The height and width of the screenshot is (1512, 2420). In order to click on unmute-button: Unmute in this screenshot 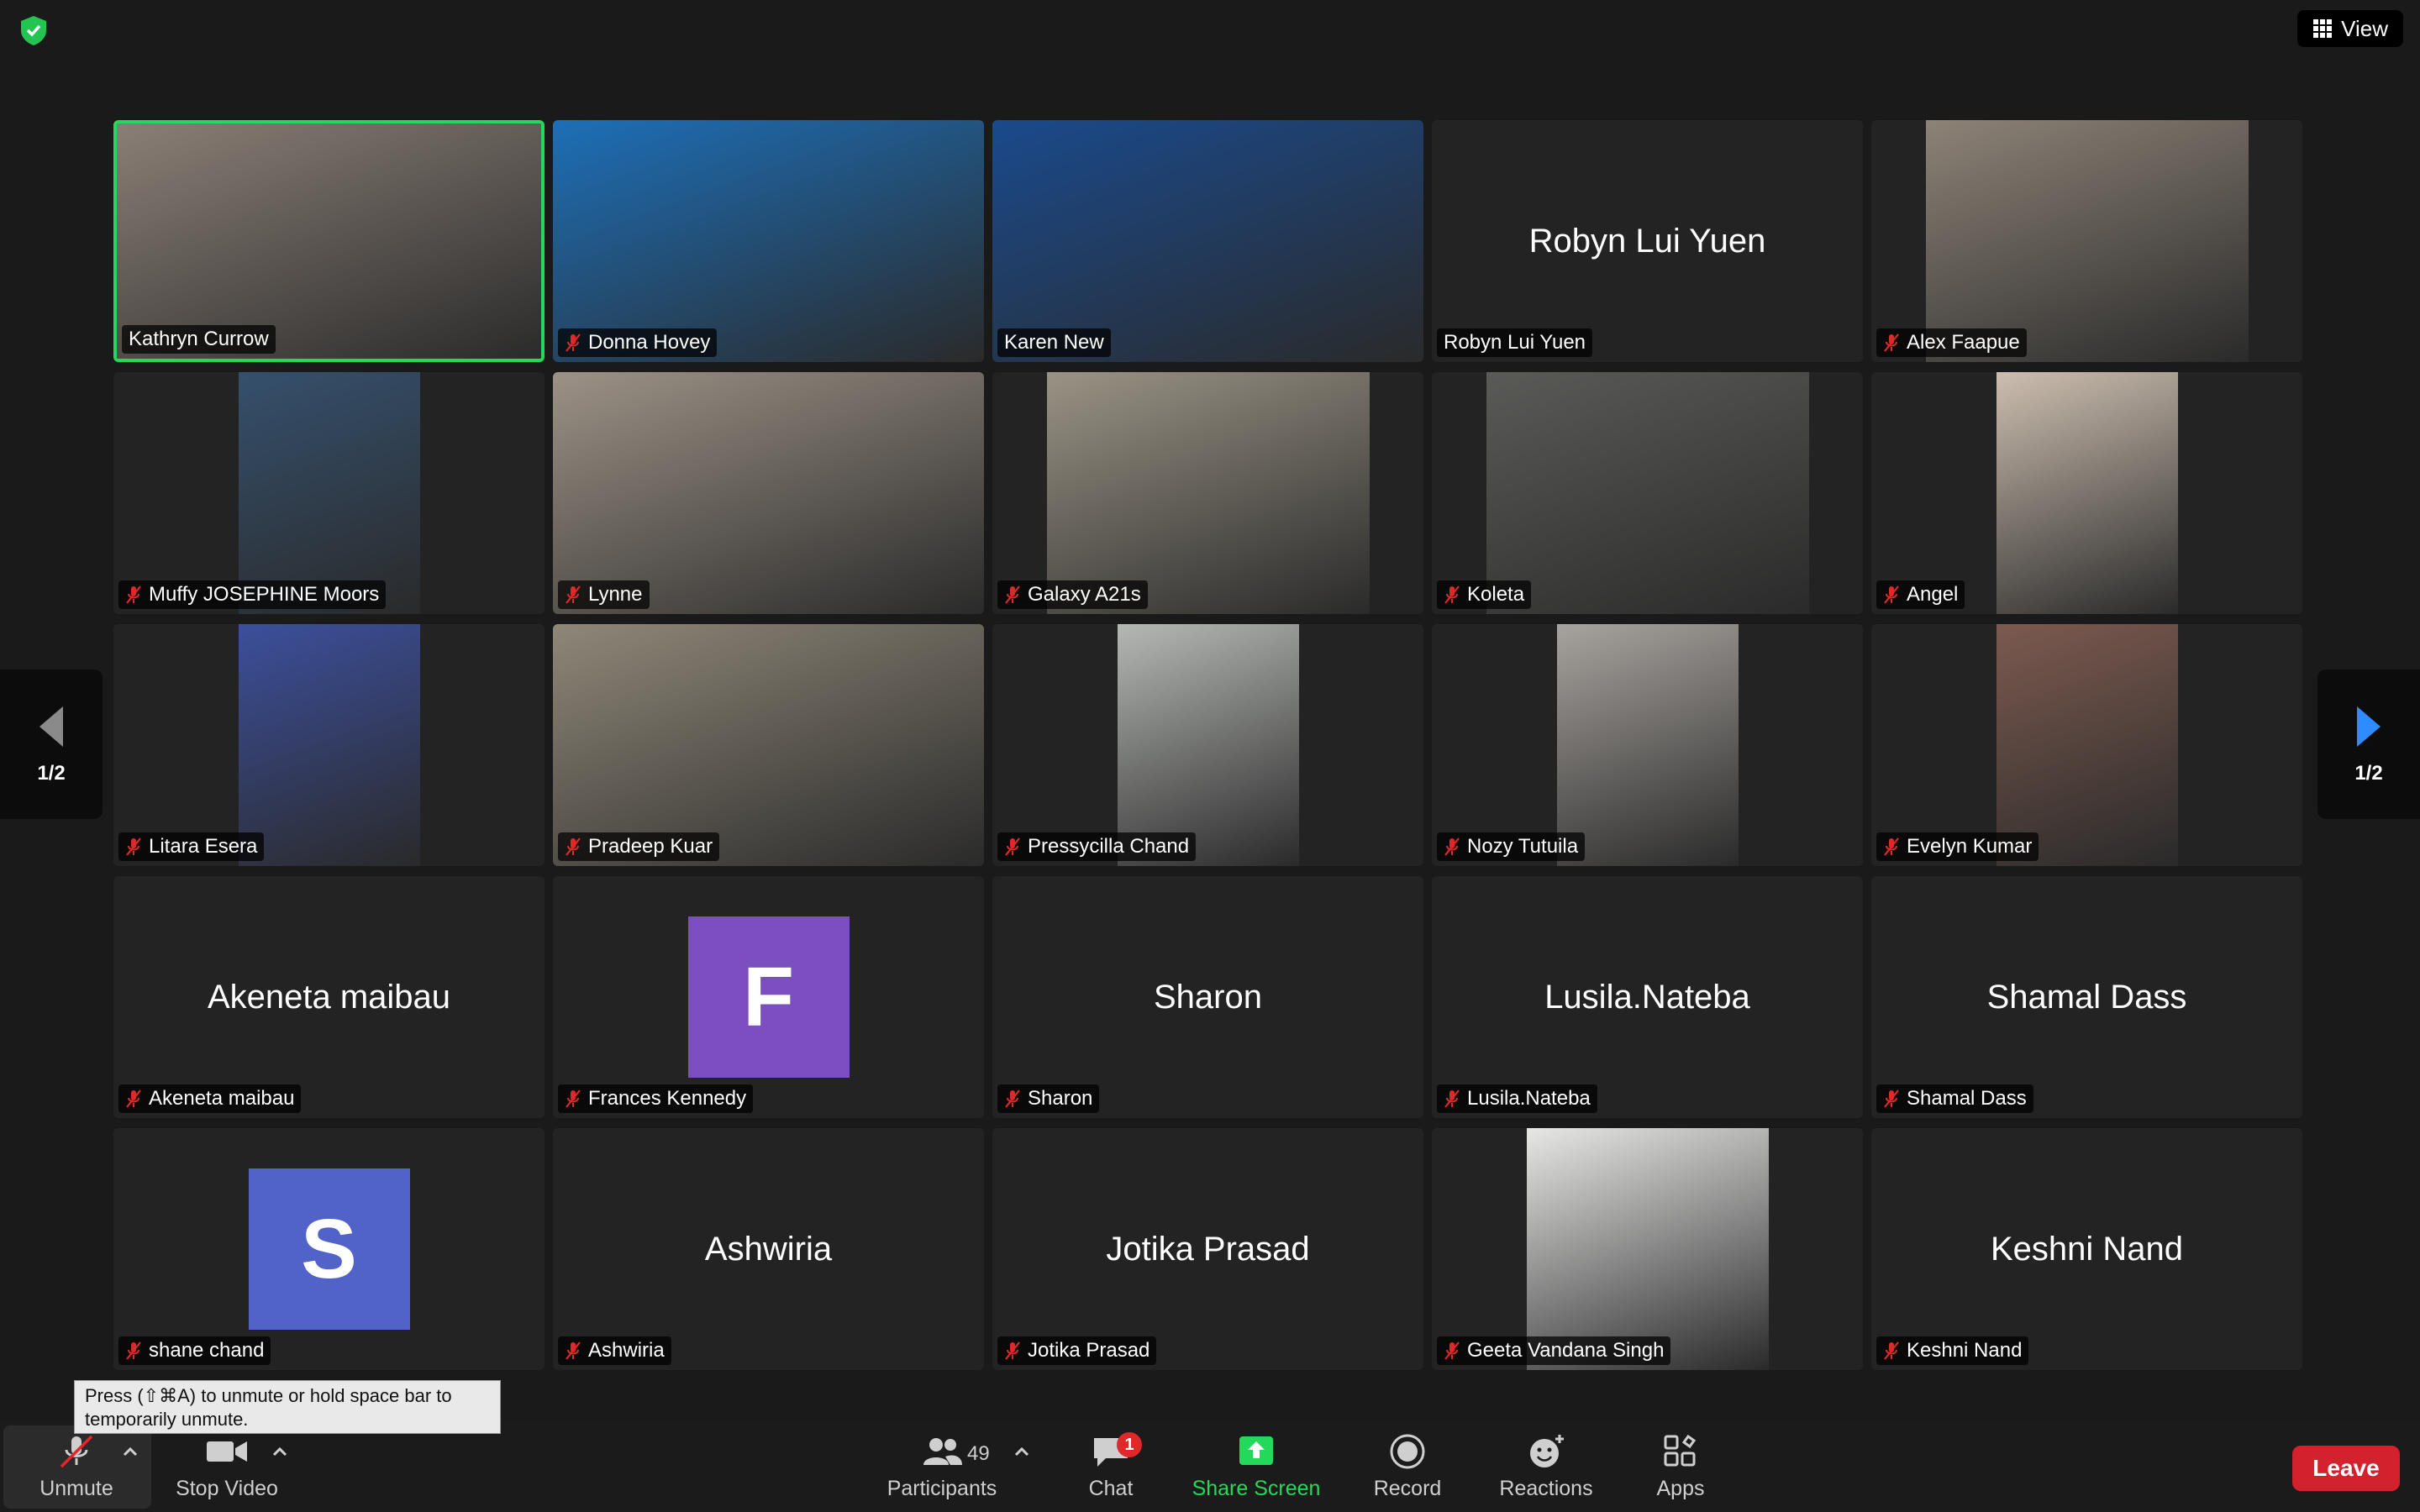, I will do `click(77, 1467)`.